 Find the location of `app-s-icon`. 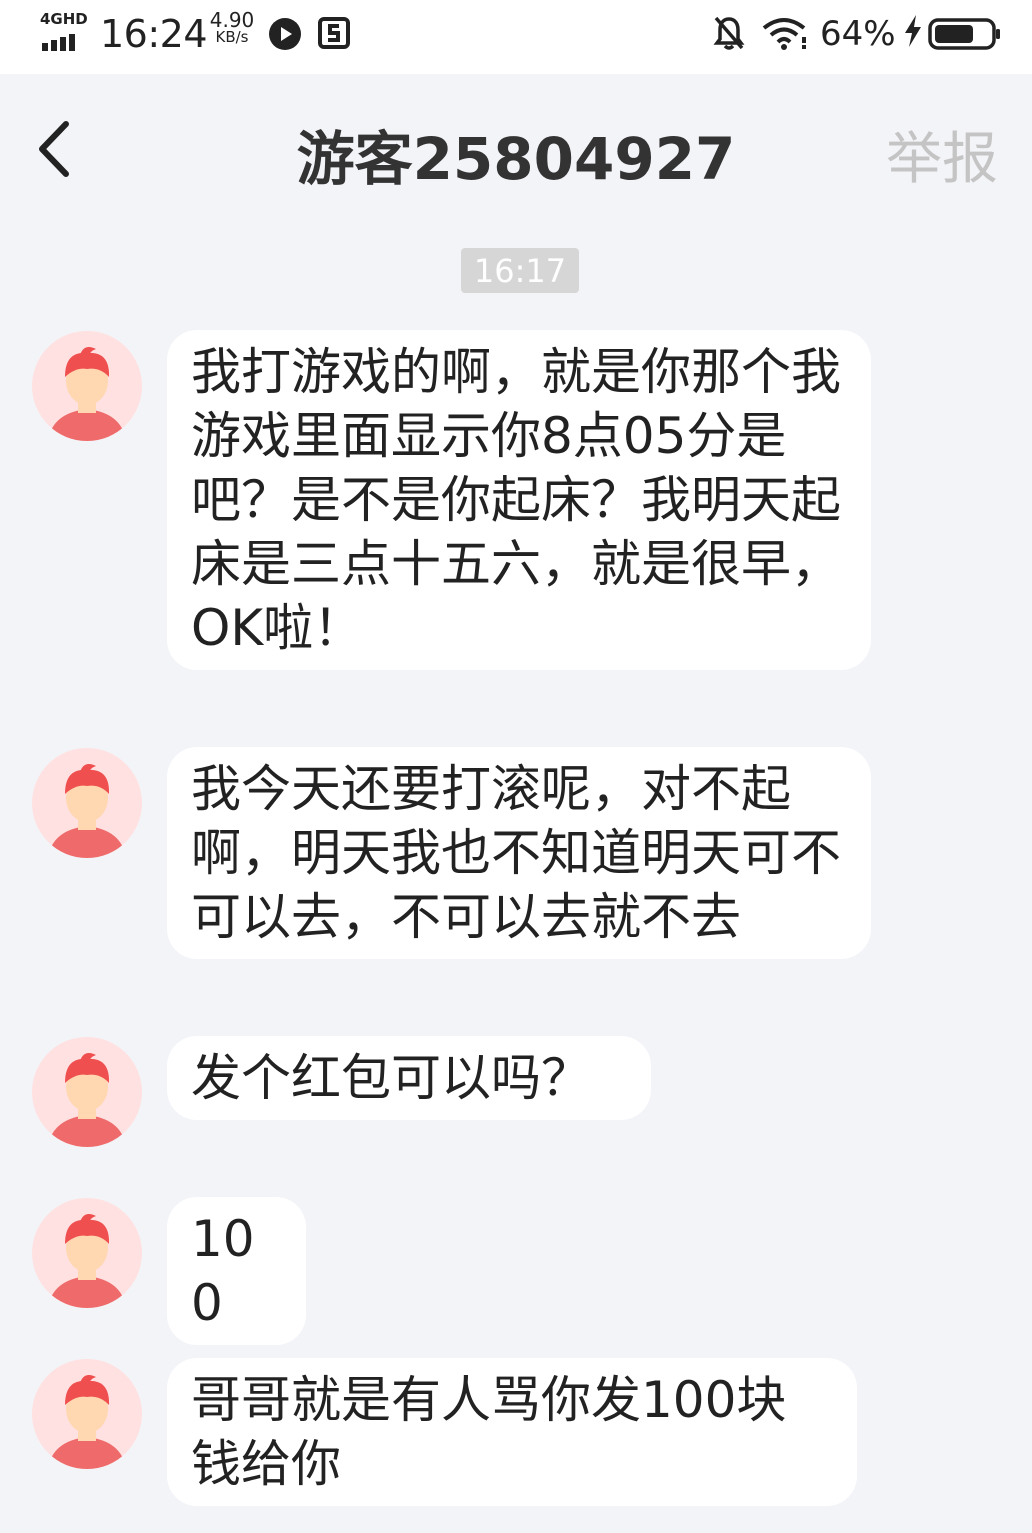

app-s-icon is located at coordinates (334, 35).